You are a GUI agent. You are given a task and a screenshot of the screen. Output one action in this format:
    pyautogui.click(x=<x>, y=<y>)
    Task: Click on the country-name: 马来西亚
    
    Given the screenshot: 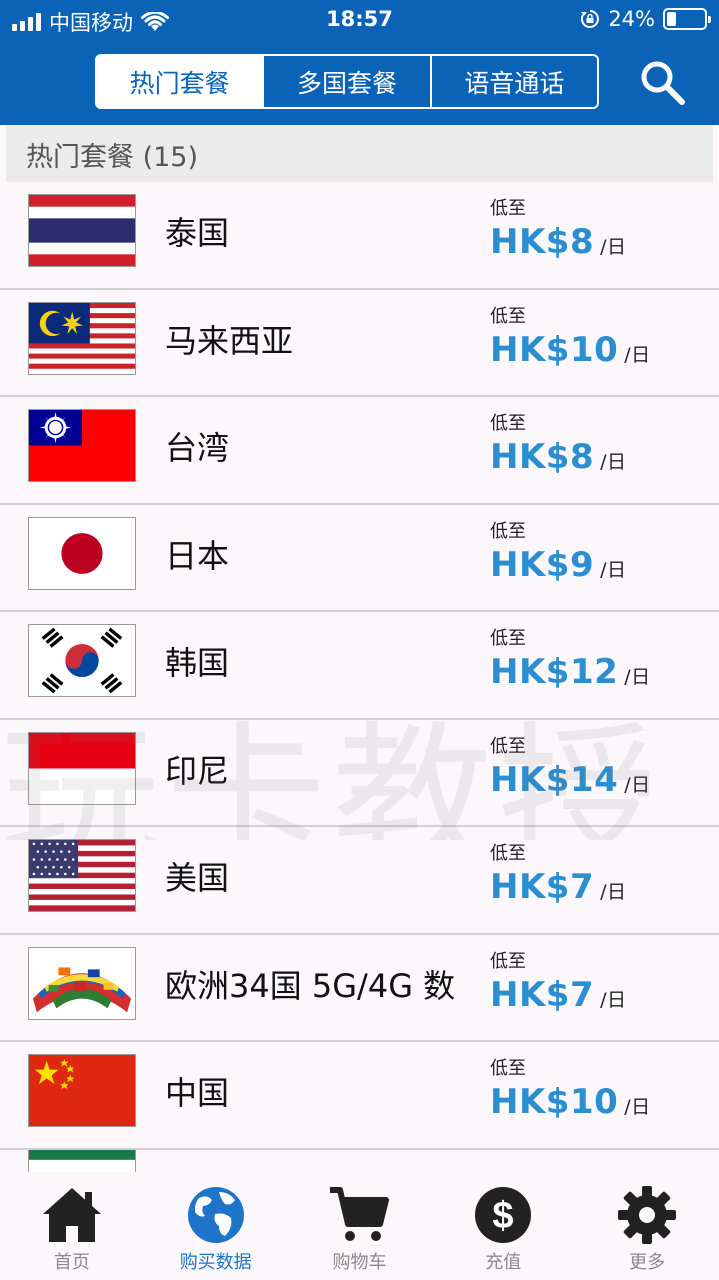 What is the action you would take?
    pyautogui.click(x=229, y=340)
    